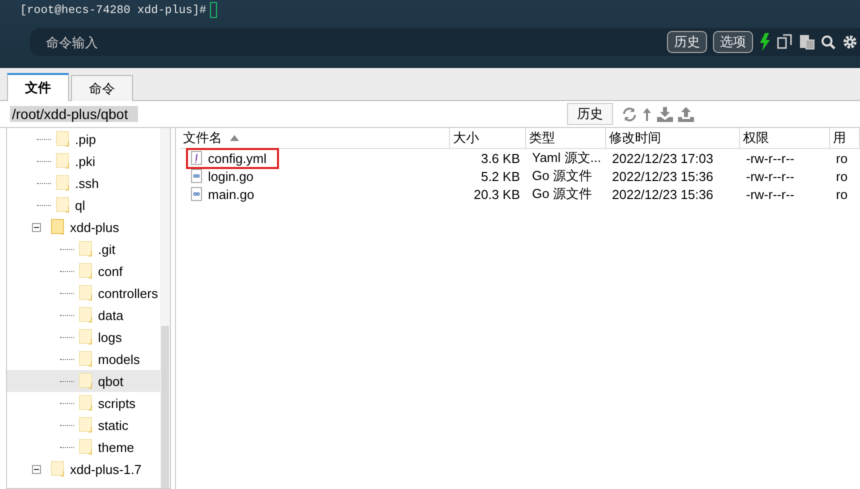  What do you see at coordinates (196, 158) in the screenshot?
I see `yaml-file-icon` at bounding box center [196, 158].